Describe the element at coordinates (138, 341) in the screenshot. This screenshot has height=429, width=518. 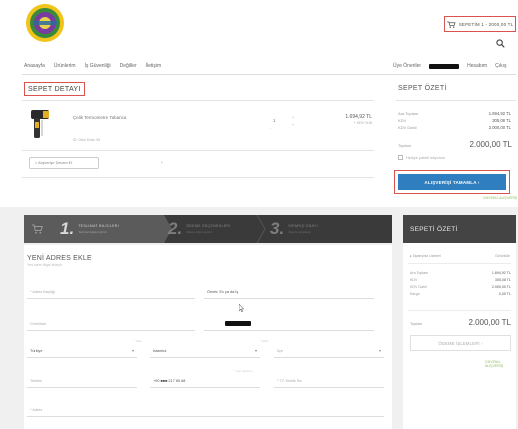
I see `country-mini-label: * Ülke` at that location.